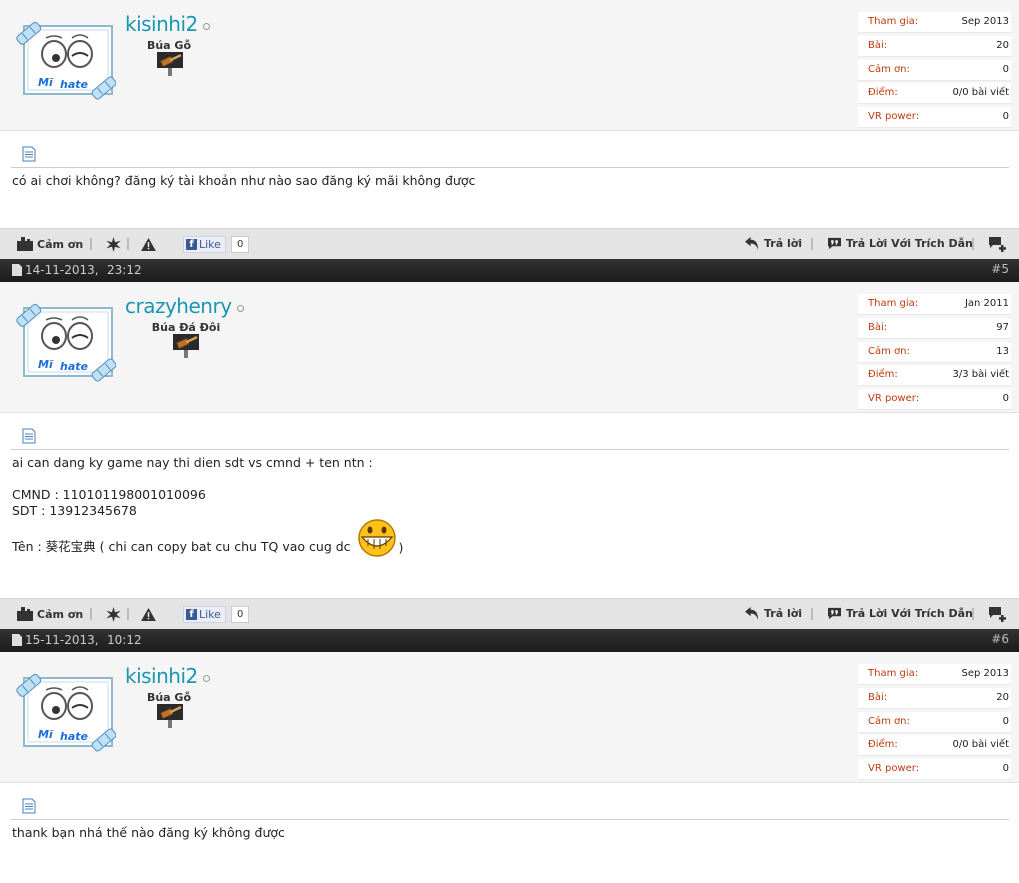 The height and width of the screenshot is (883, 1019). Describe the element at coordinates (169, 45) in the screenshot. I see `user-title: Búa Gỗ` at that location.